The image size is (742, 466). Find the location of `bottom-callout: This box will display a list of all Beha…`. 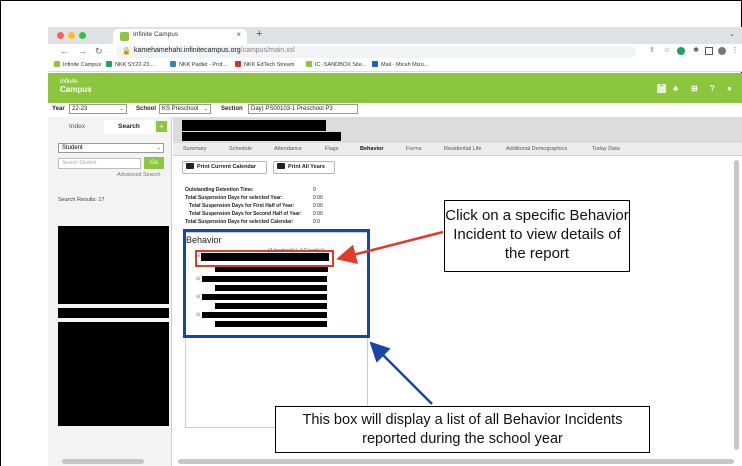

bottom-callout: This box will display a list of all Beha… is located at coordinates (462, 429).